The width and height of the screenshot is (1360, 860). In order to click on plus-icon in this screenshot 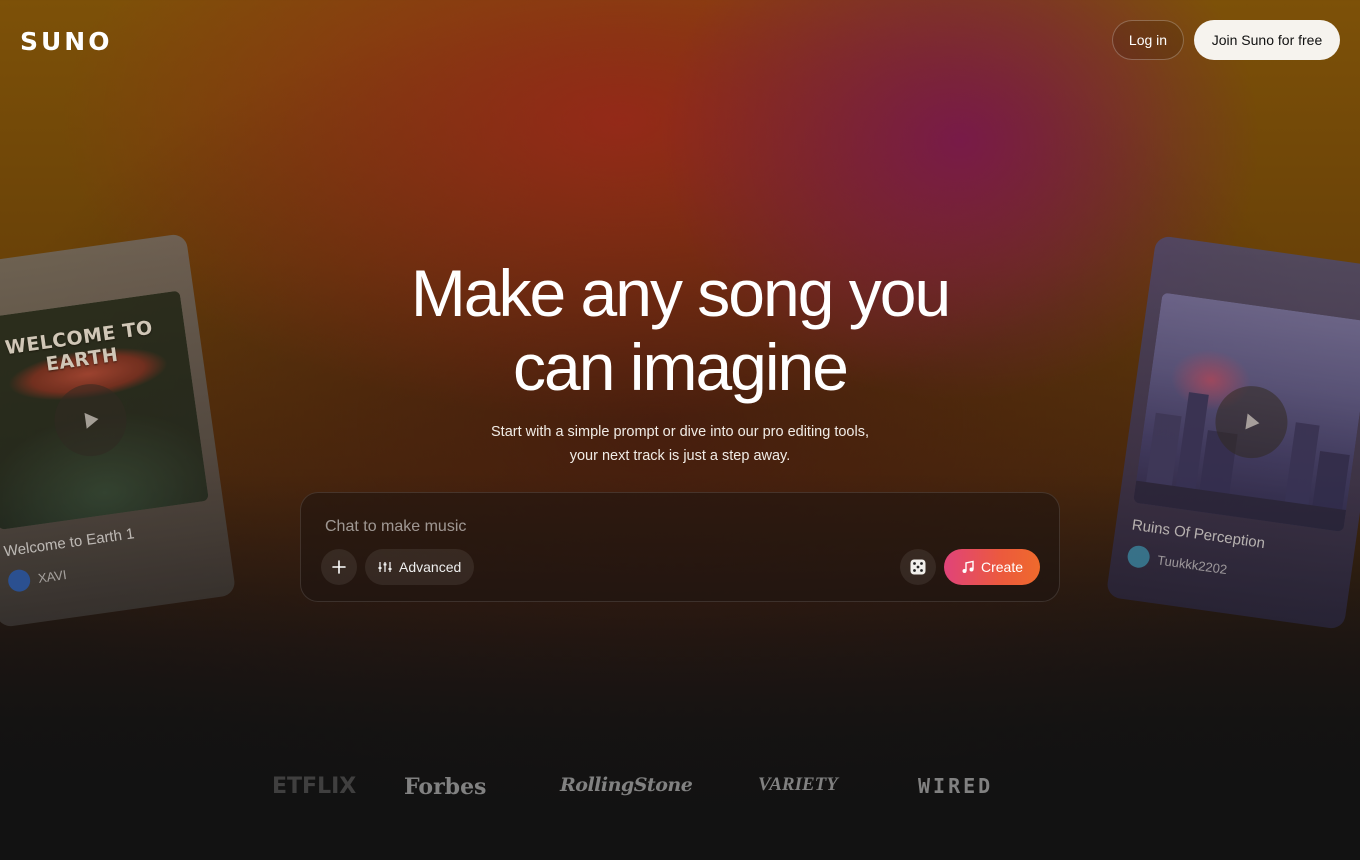, I will do `click(339, 567)`.